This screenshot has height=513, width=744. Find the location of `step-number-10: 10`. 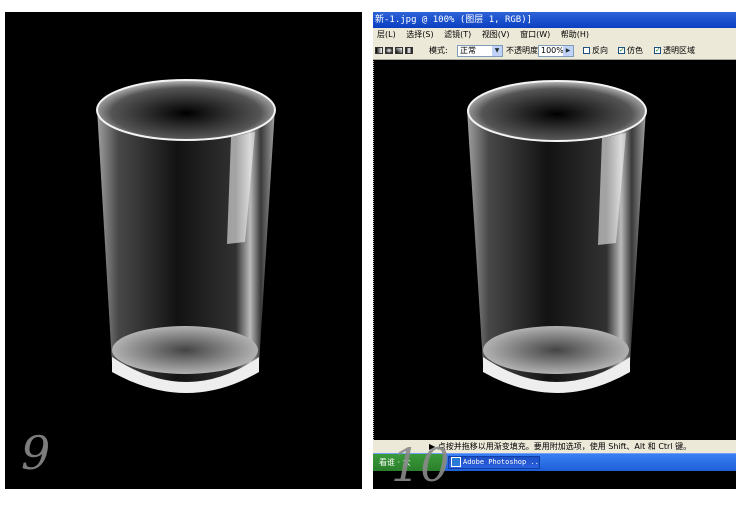

step-number-10: 10 is located at coordinates (420, 463).